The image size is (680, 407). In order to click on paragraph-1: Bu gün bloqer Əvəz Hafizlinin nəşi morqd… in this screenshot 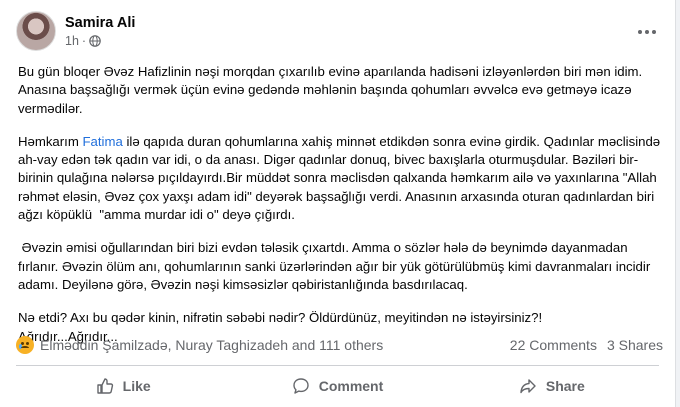, I will do `click(332, 90)`.